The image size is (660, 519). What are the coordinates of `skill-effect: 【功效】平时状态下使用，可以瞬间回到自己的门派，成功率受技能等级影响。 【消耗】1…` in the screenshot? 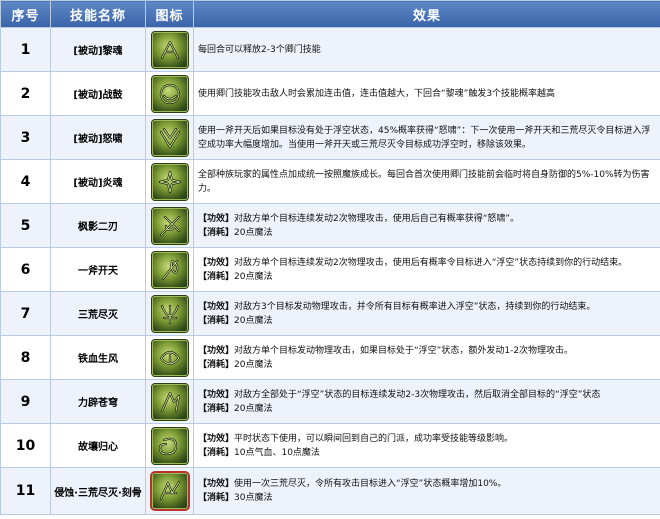 It's located at (426, 445).